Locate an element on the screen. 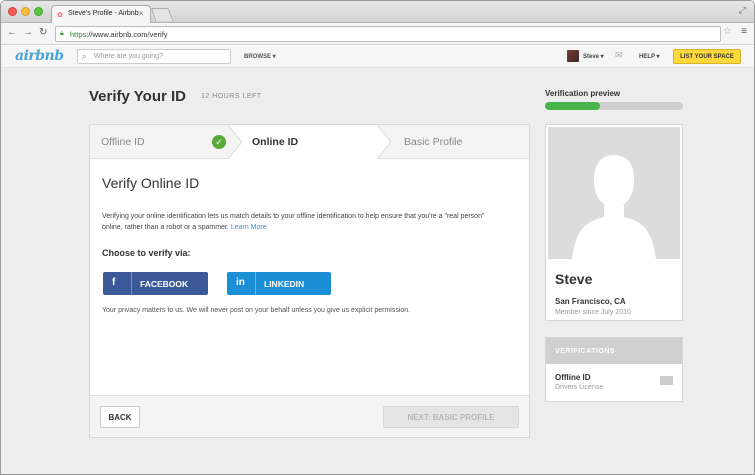  close-window-button is located at coordinates (12, 11).